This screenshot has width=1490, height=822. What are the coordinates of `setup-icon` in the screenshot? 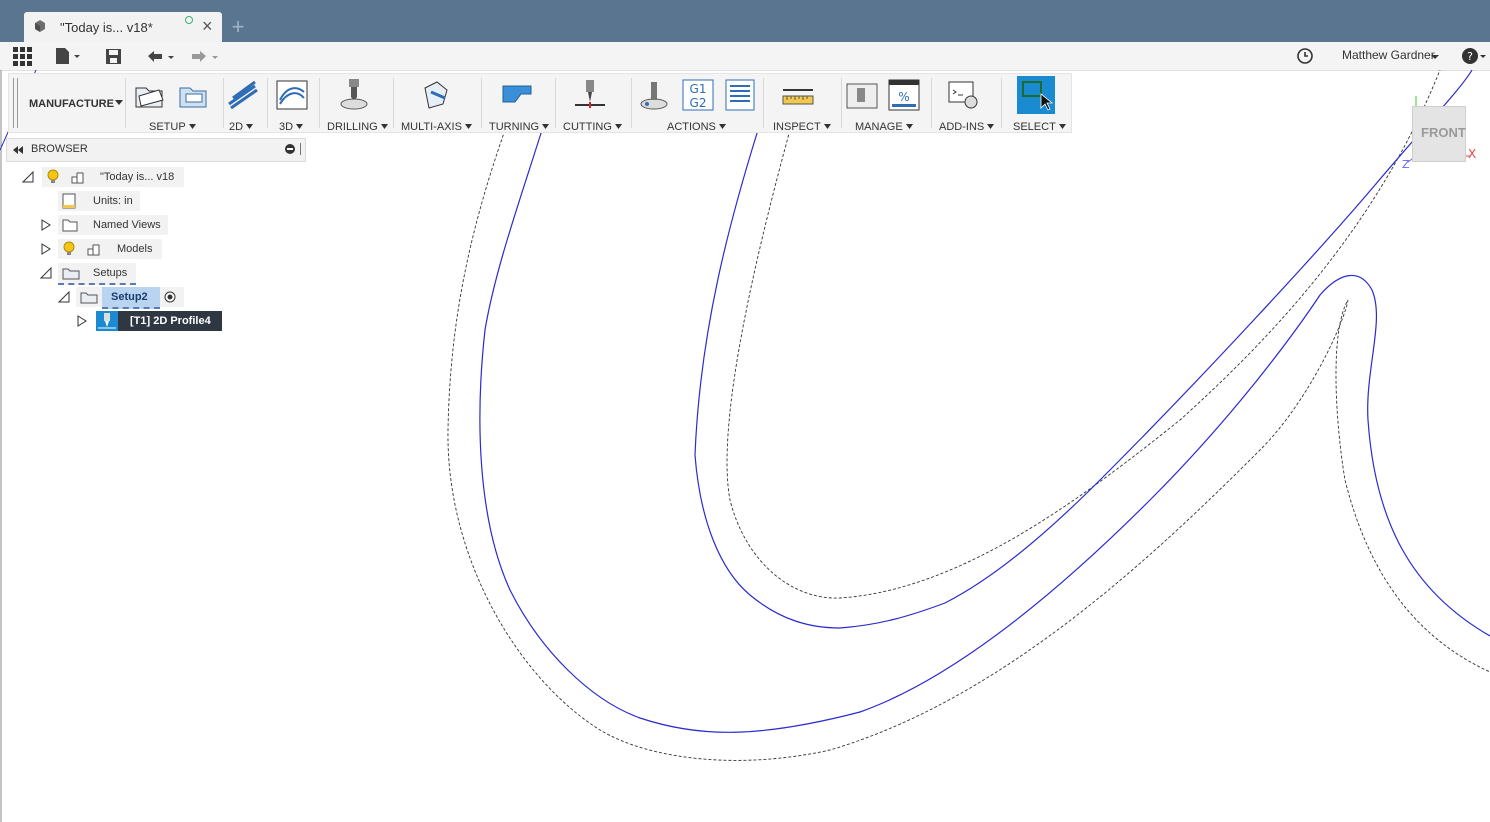 It's located at (150, 95).